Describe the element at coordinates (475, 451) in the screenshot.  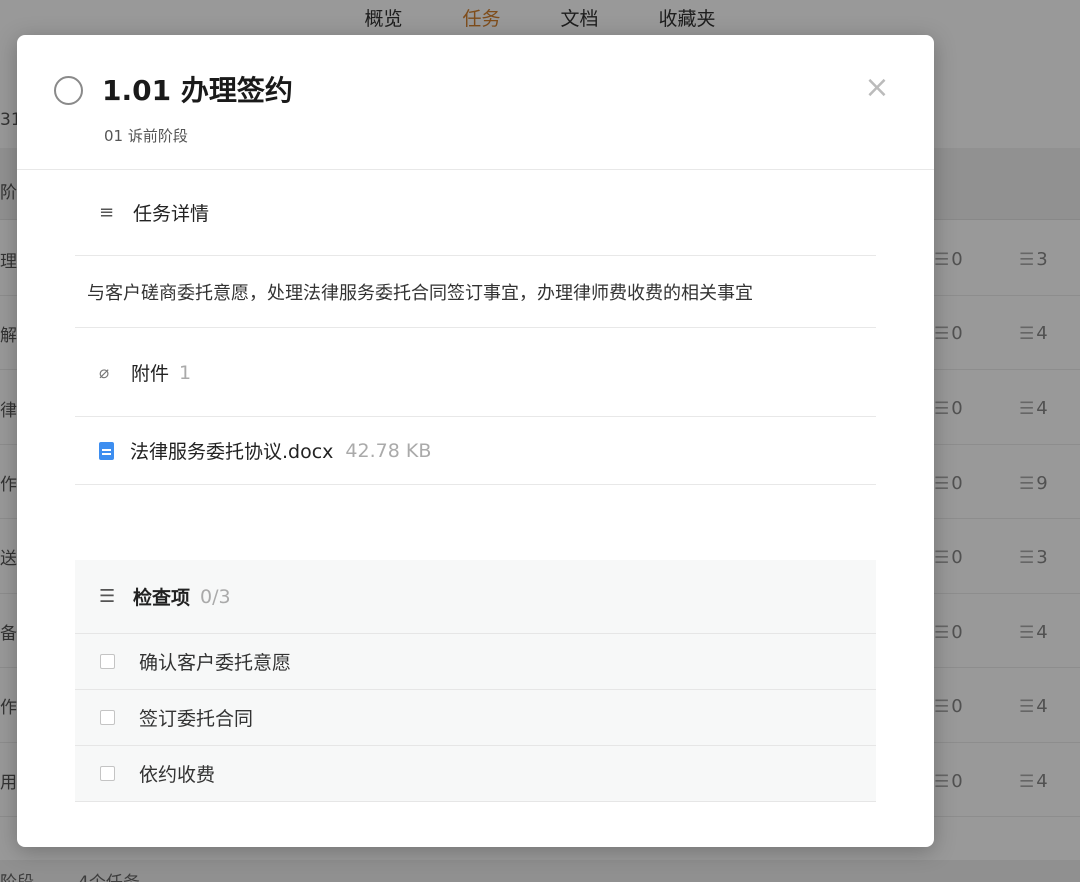
I see `attachment-file: 法律服务委托协议.docx 42.78 KB` at that location.